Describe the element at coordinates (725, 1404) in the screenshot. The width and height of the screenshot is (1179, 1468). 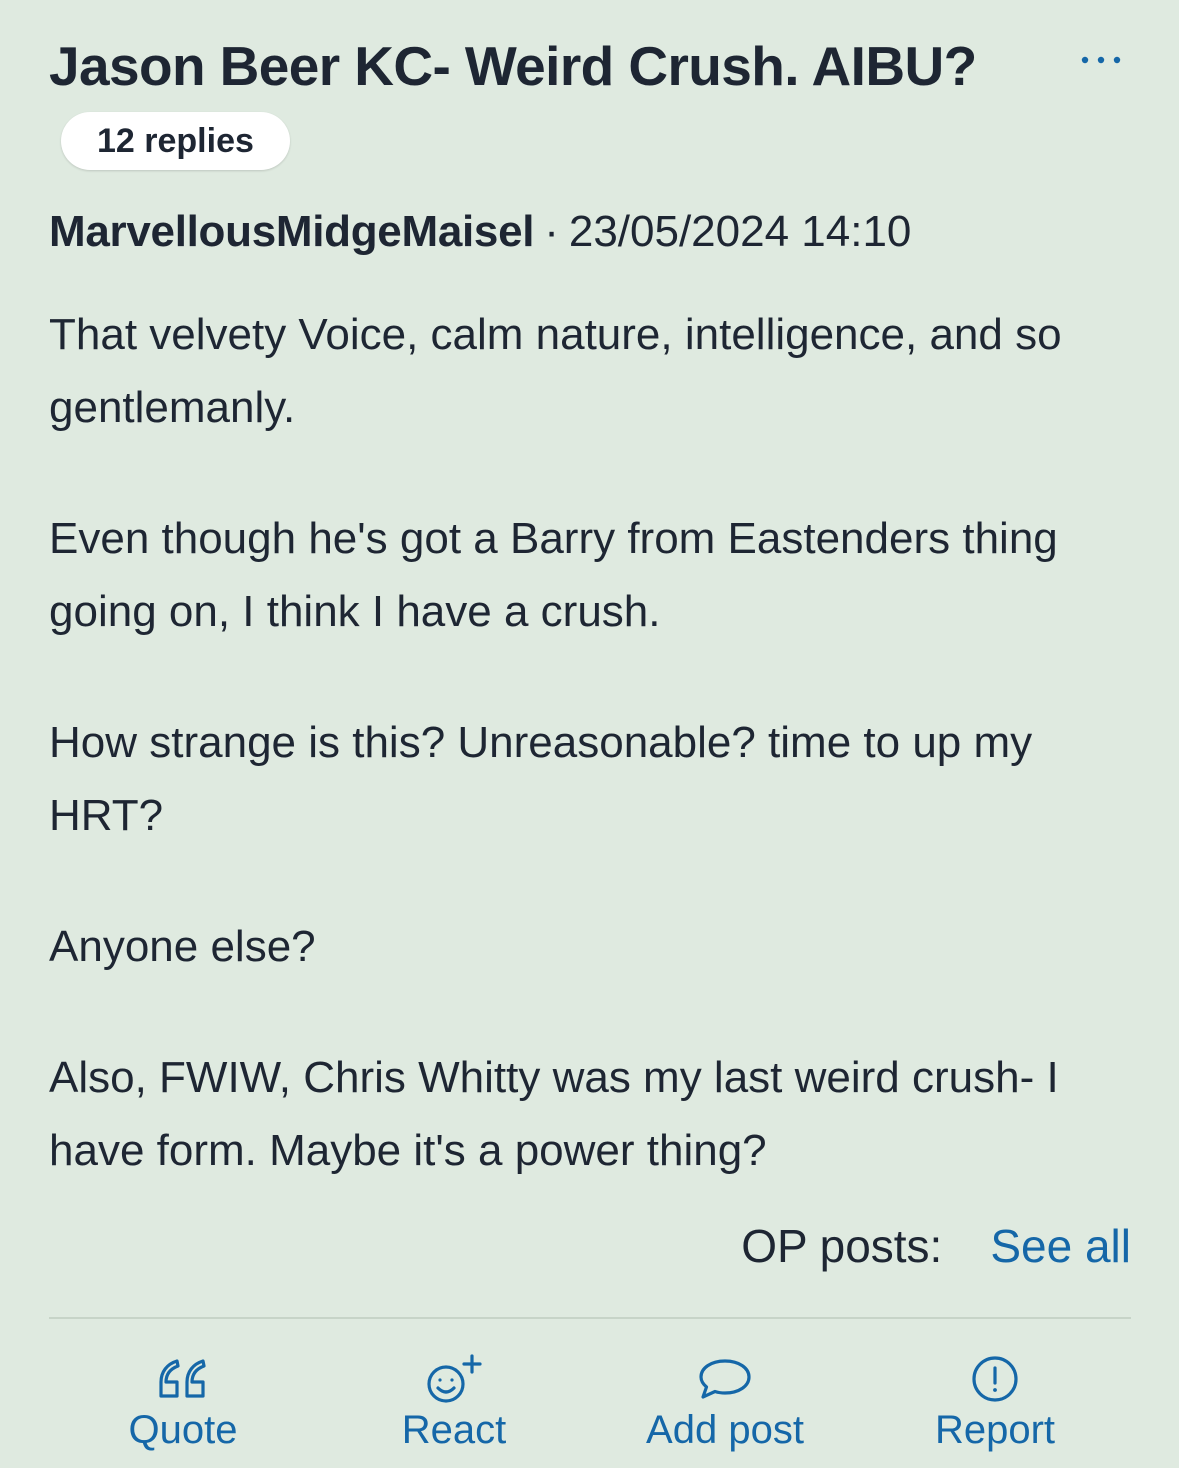
I see `add-post-button: Add post` at that location.